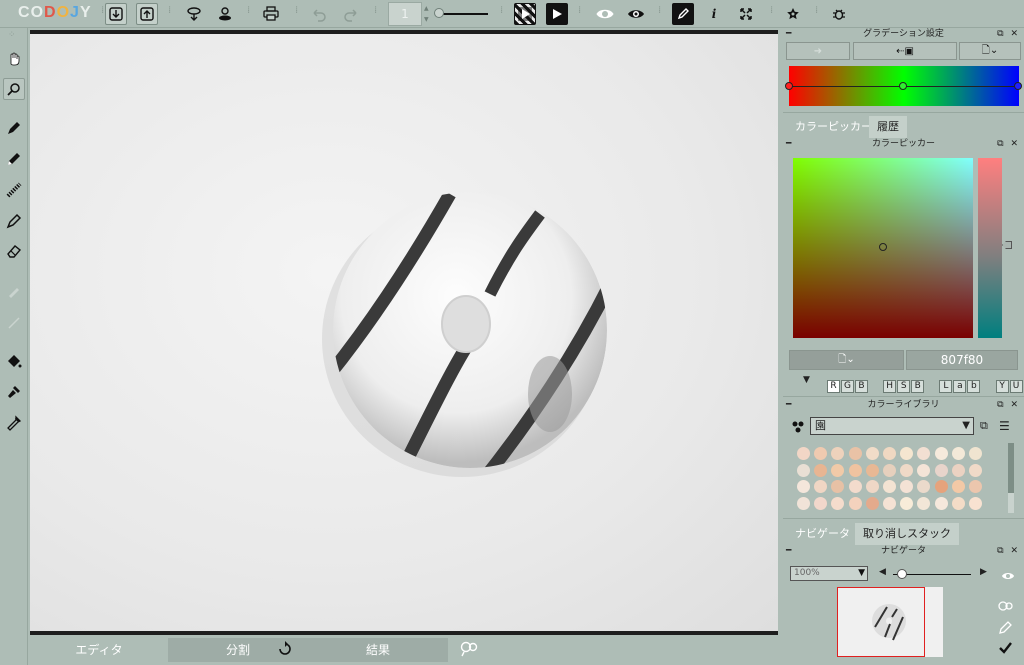 This screenshot has width=1024, height=665. I want to click on viewport-rectangle, so click(881, 622).